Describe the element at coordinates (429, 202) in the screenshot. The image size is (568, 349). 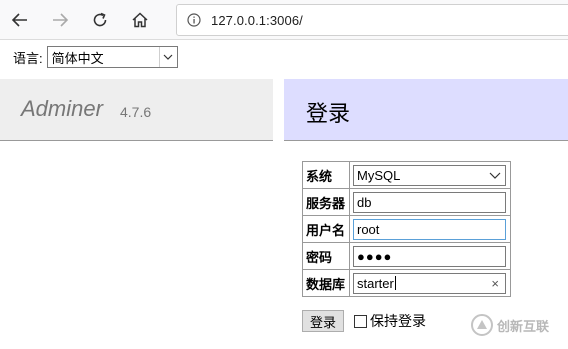
I see `server-input: db` at that location.